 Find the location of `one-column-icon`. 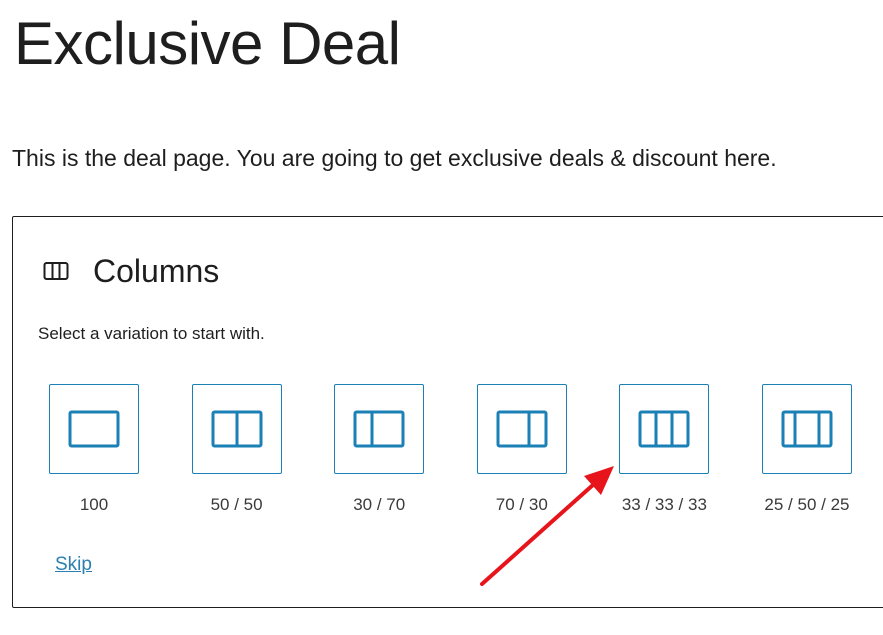

one-column-icon is located at coordinates (94, 429).